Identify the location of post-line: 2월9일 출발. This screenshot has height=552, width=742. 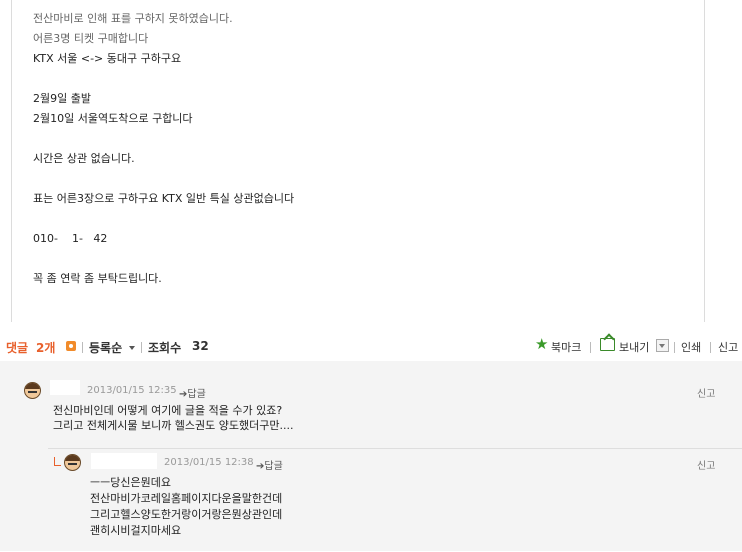
(62, 98).